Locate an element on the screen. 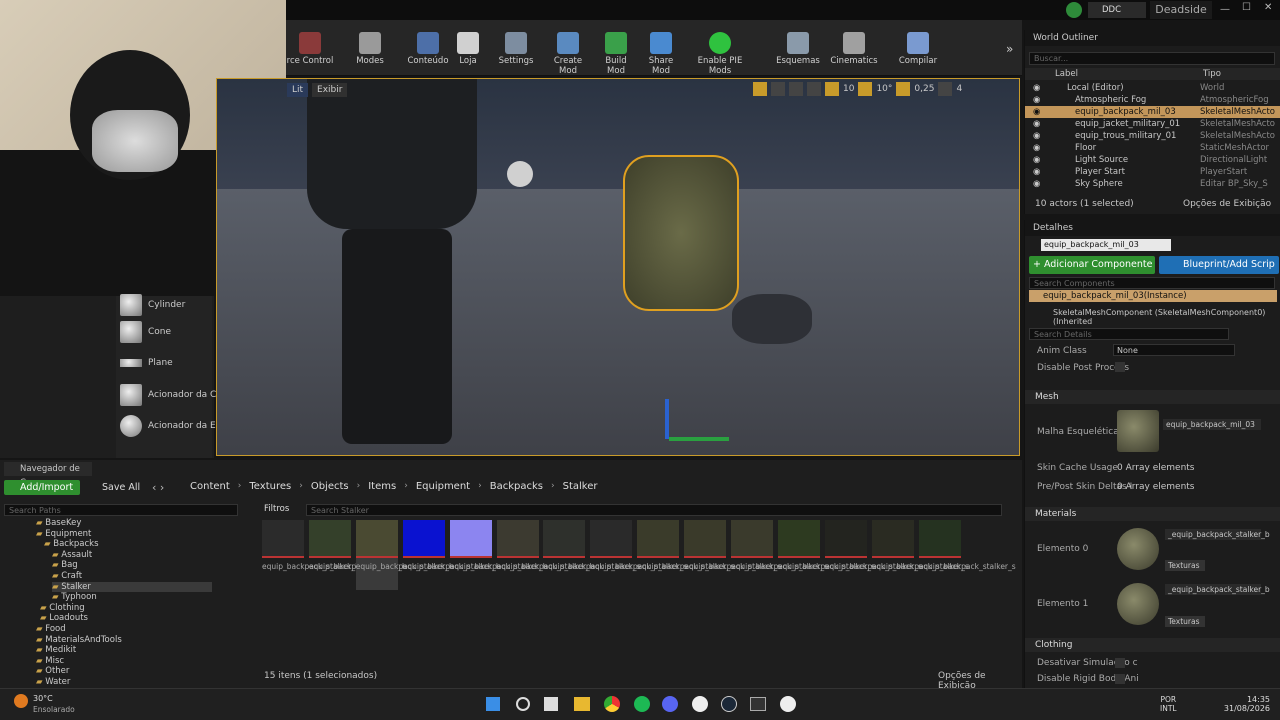 This screenshot has width=1280, height=720. folder-tree-item: ▰ Loadouts is located at coordinates (64, 618).